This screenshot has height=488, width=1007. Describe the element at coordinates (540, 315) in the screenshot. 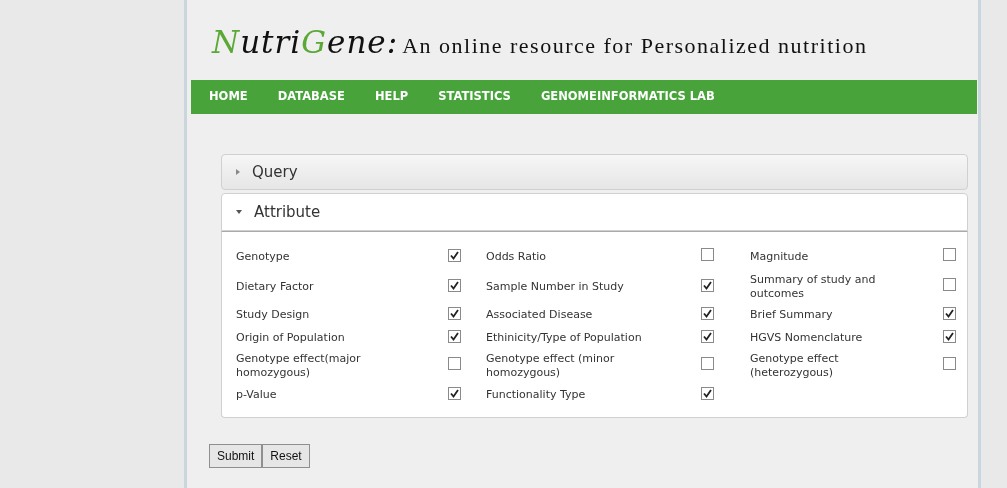

I see `attribute-label: Associated Disease` at that location.